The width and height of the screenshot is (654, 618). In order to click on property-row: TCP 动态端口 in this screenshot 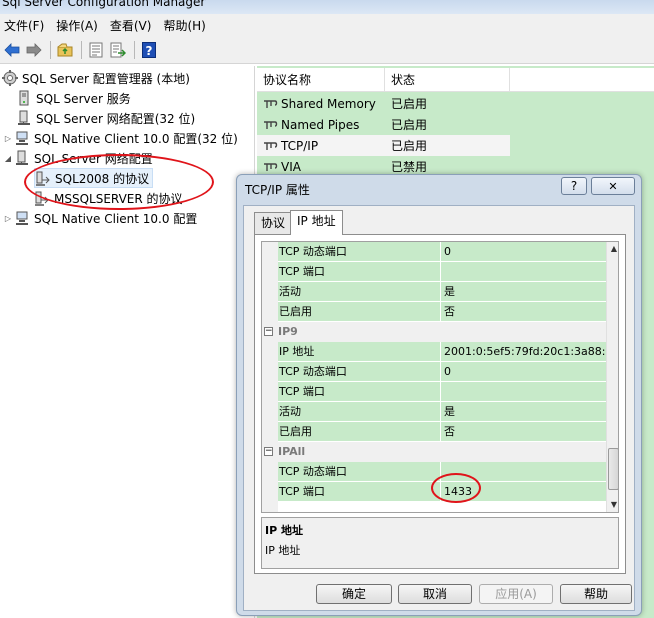, I will do `click(434, 472)`.